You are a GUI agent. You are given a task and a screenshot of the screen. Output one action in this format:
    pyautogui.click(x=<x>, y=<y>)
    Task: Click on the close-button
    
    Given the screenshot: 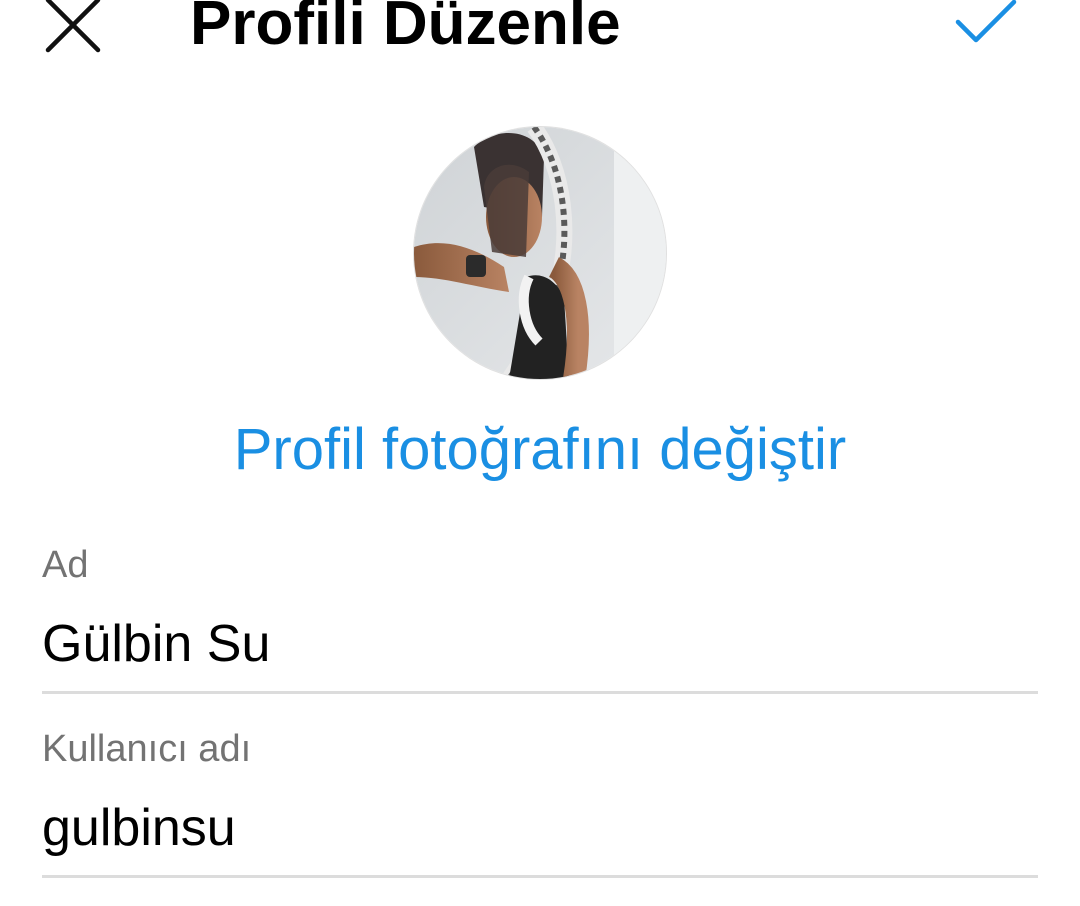 What is the action you would take?
    pyautogui.click(x=73, y=29)
    